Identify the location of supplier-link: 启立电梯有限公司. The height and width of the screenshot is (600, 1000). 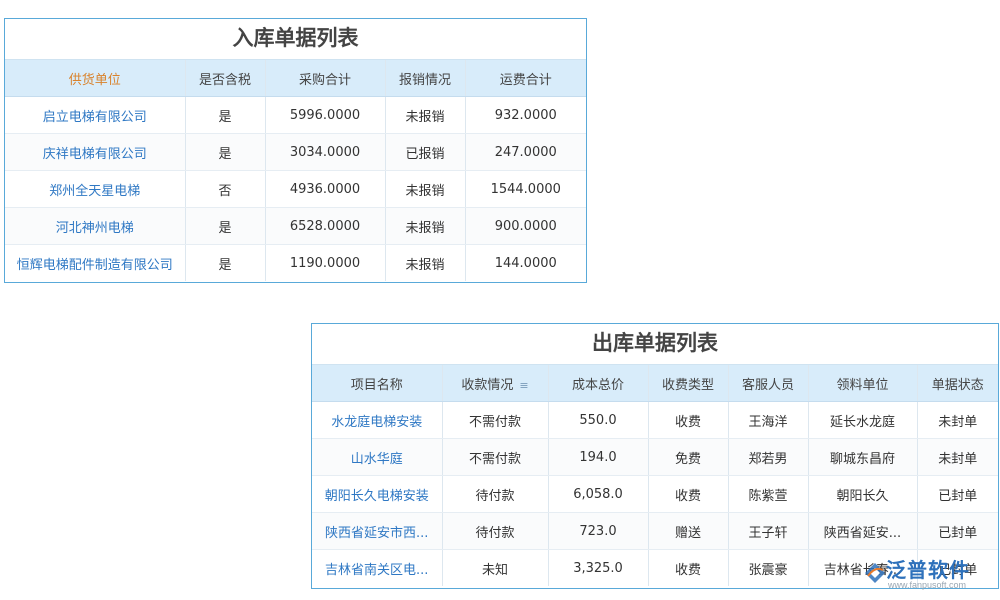
(95, 115).